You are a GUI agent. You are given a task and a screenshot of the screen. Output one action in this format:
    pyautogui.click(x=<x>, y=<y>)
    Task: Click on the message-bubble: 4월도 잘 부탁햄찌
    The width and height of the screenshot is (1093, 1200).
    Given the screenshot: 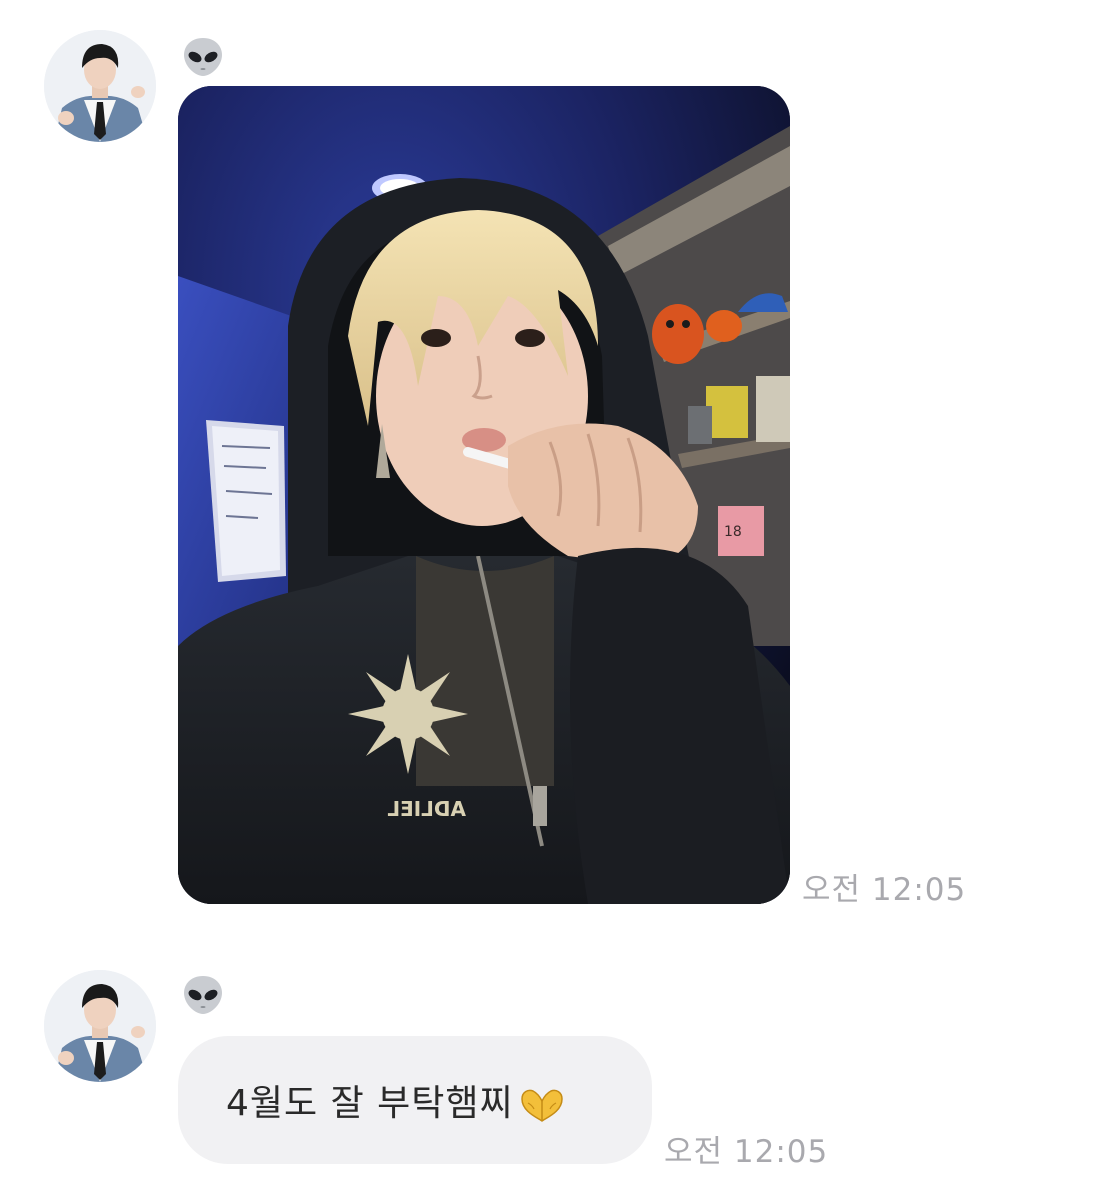 What is the action you would take?
    pyautogui.click(x=415, y=1100)
    